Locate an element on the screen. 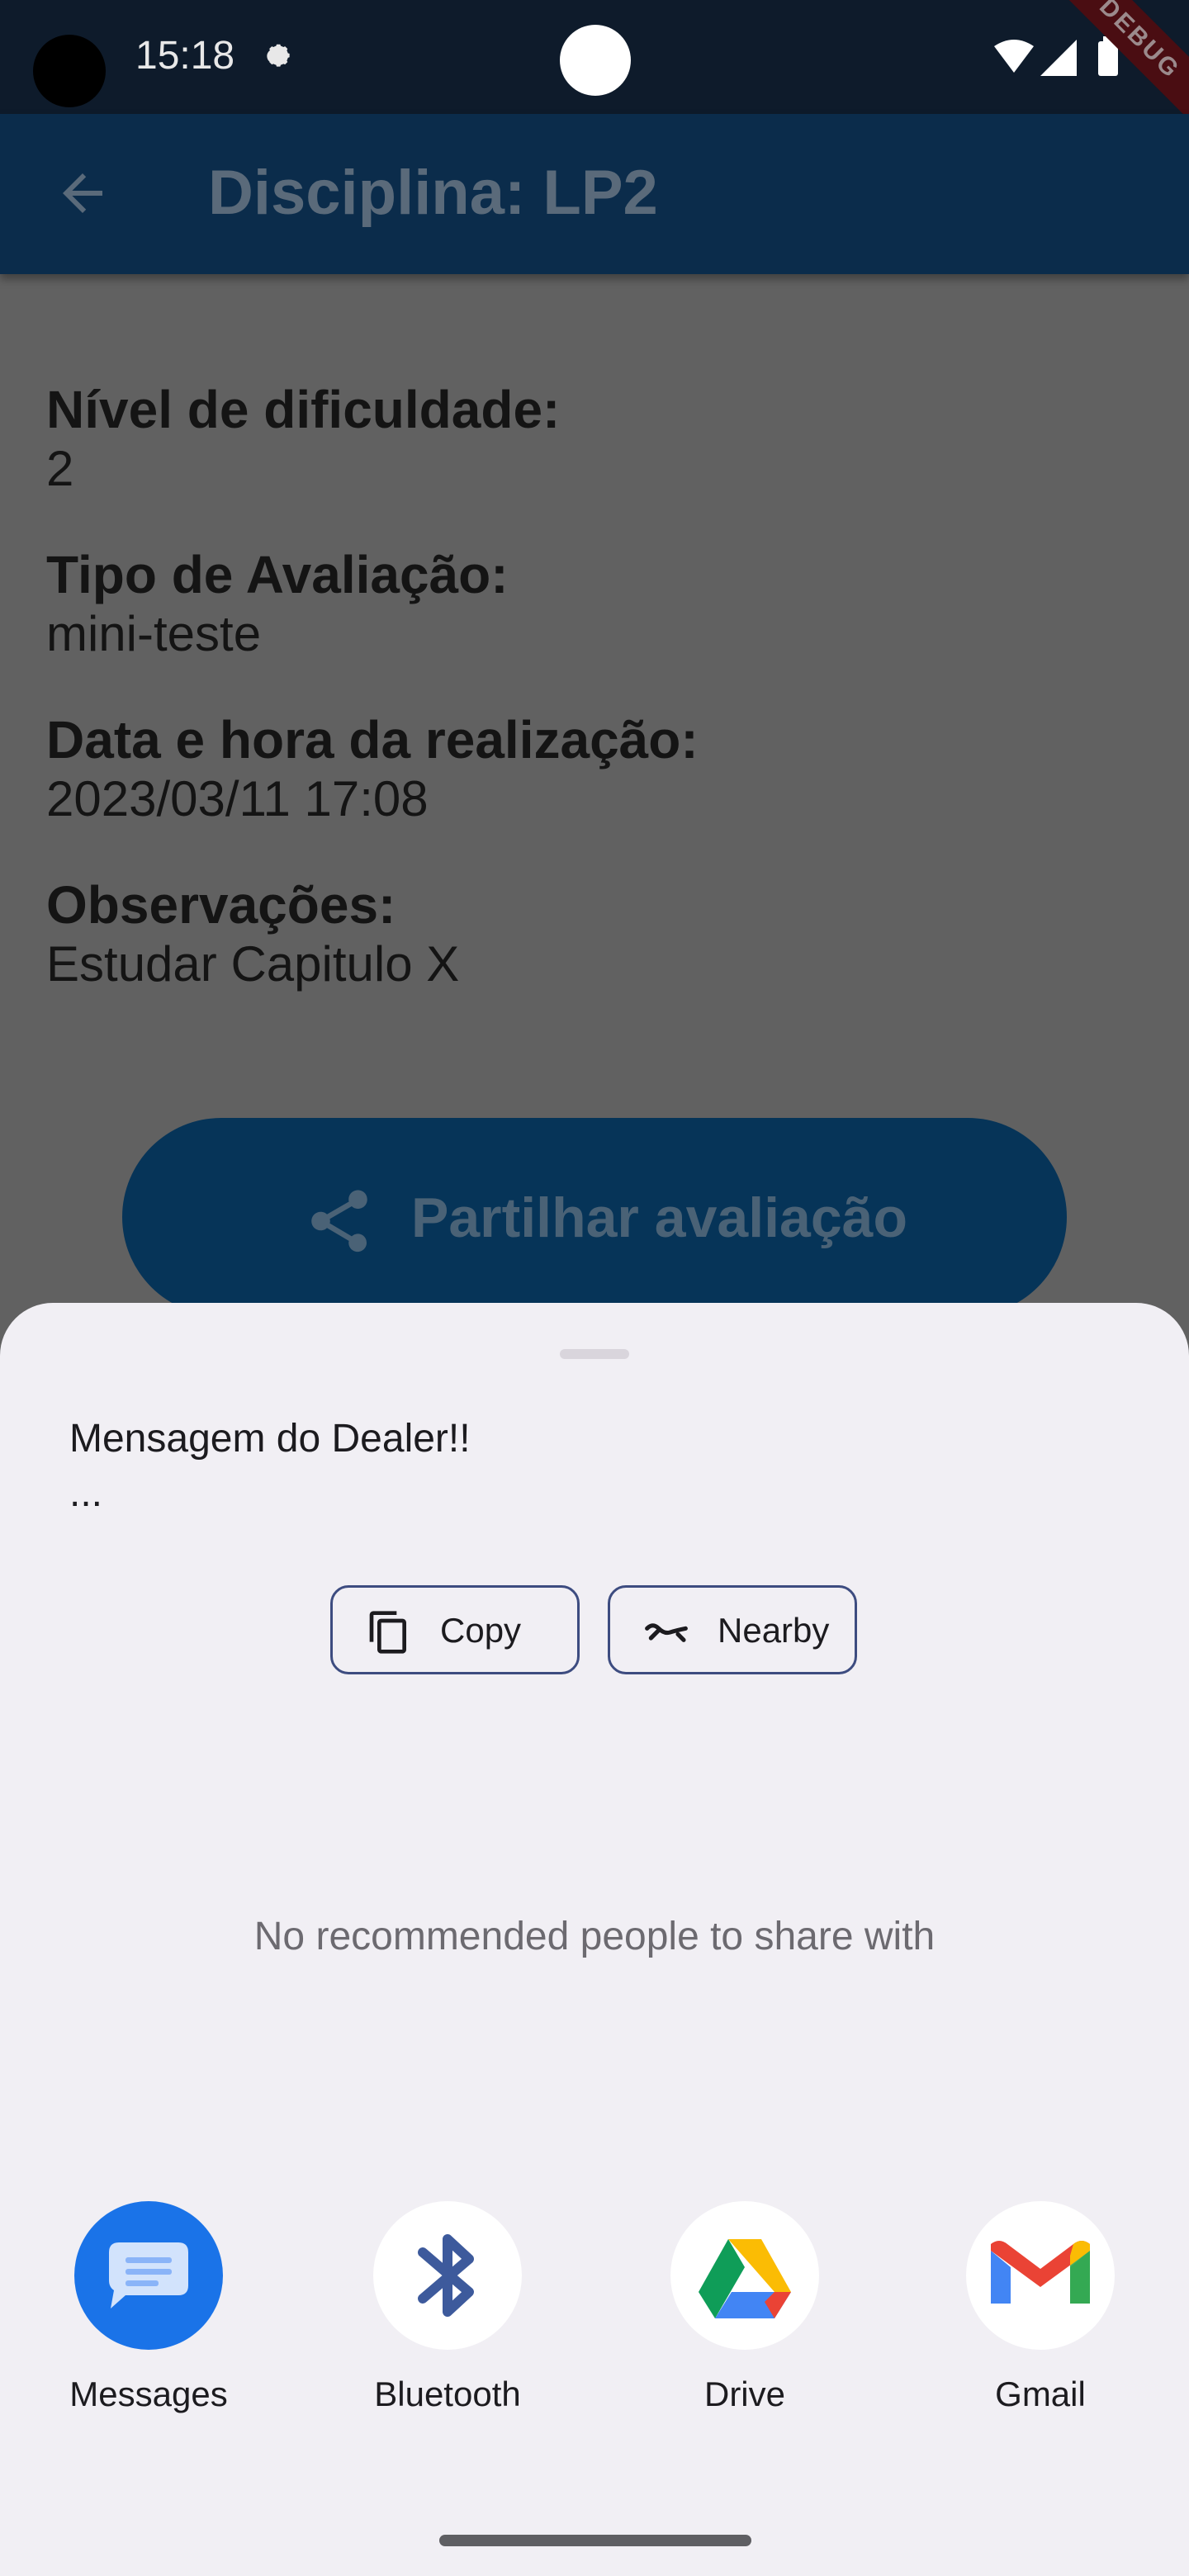  bluetooth-icon is located at coordinates (447, 2275).